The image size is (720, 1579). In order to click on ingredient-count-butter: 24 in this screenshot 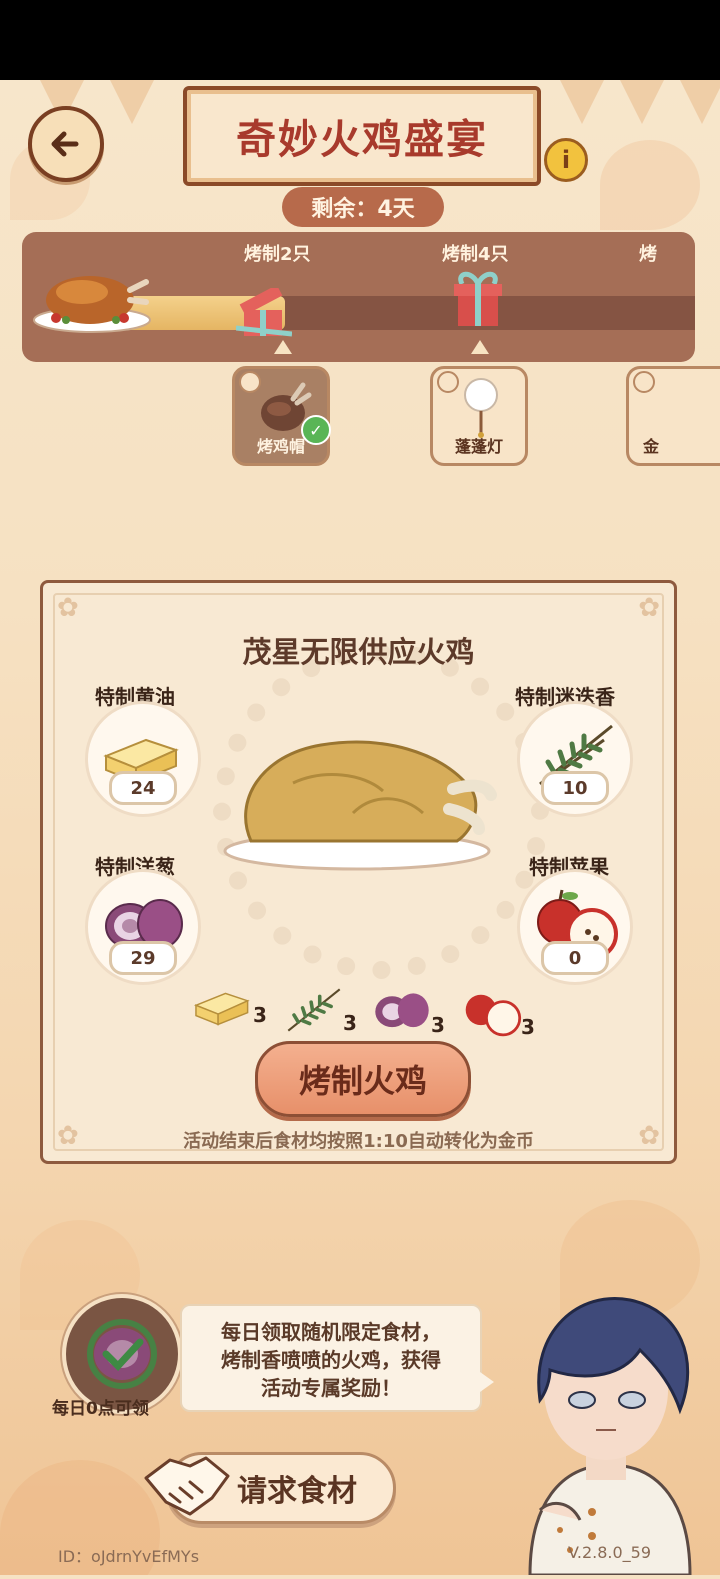, I will do `click(143, 788)`.